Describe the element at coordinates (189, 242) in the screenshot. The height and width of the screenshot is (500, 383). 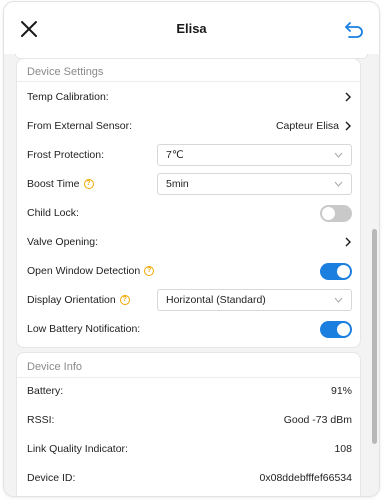
I see `valve-opening-row: Valve Opening:` at that location.